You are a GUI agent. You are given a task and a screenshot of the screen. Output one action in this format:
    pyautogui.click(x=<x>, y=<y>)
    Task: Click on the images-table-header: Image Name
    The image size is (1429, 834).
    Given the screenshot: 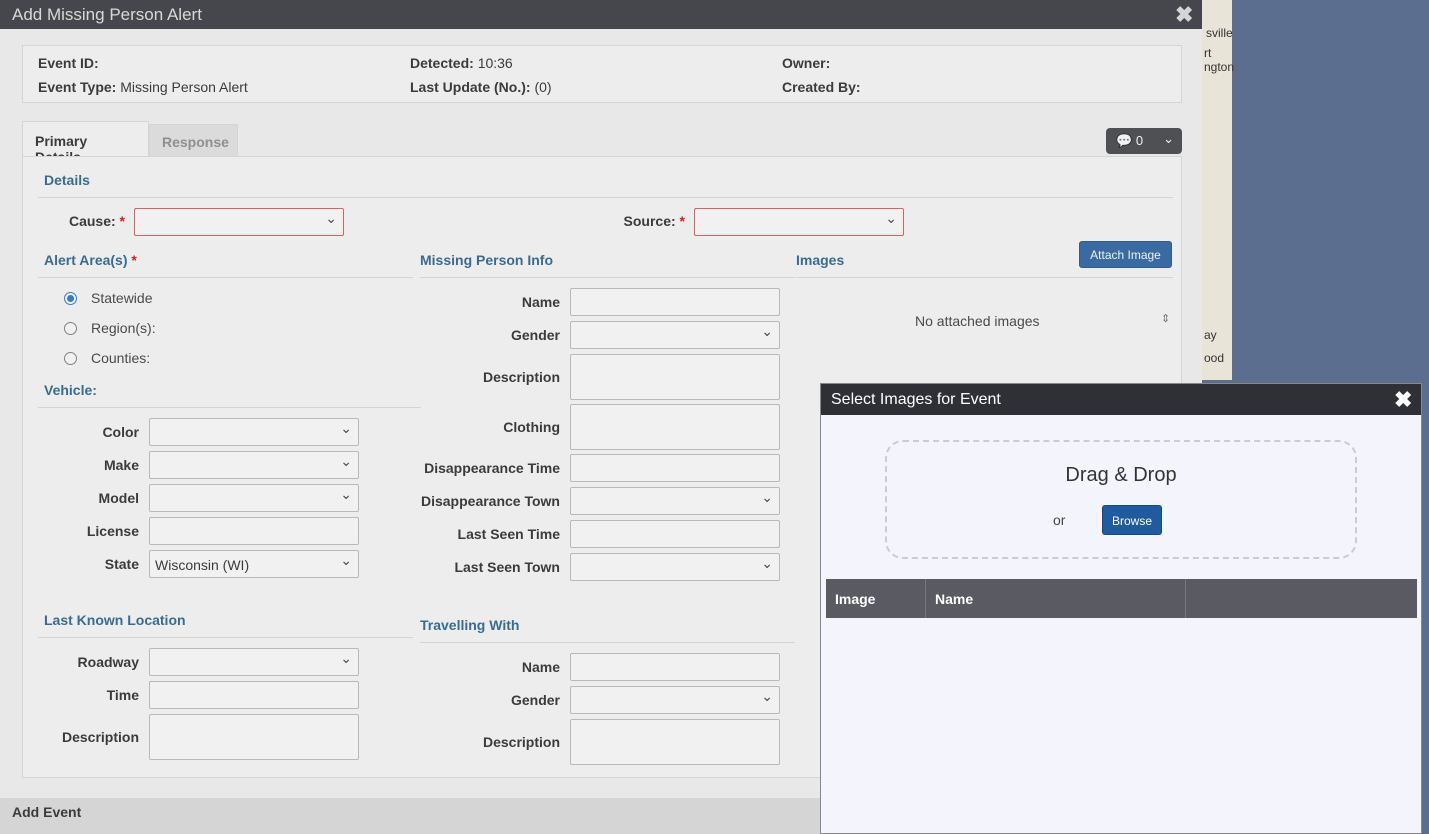 What is the action you would take?
    pyautogui.click(x=1121, y=598)
    